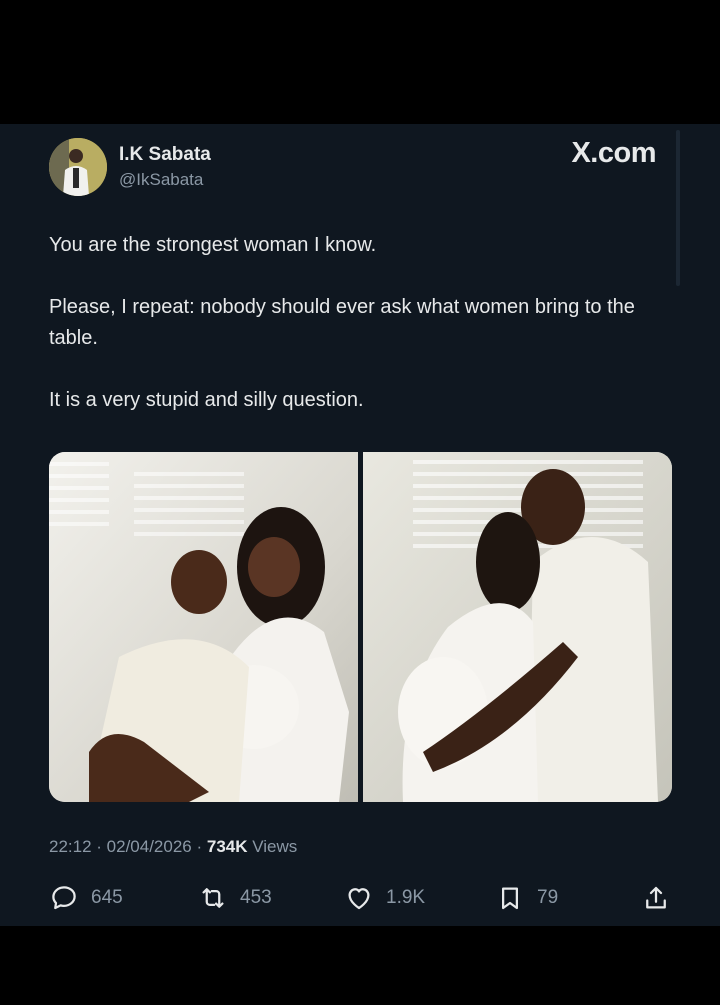 This screenshot has height=1005, width=720. I want to click on share-icon, so click(656, 897).